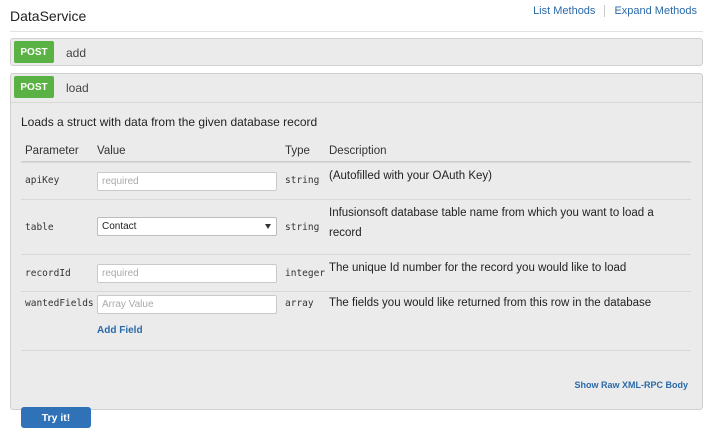 This screenshot has width=709, height=428. Describe the element at coordinates (187, 273) in the screenshot. I see `recordid-input` at that location.